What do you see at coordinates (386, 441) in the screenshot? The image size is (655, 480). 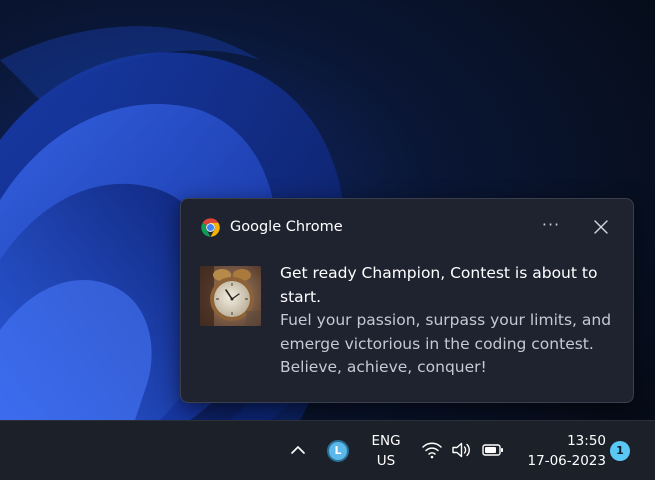 I see `language-label: ENG` at bounding box center [386, 441].